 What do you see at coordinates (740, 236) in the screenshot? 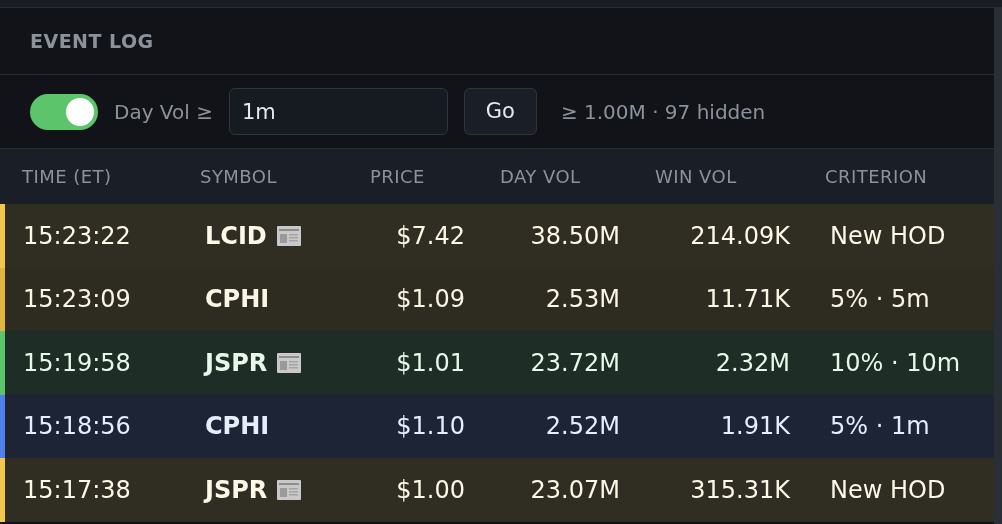
I see `table-cell-text: 214.09K` at bounding box center [740, 236].